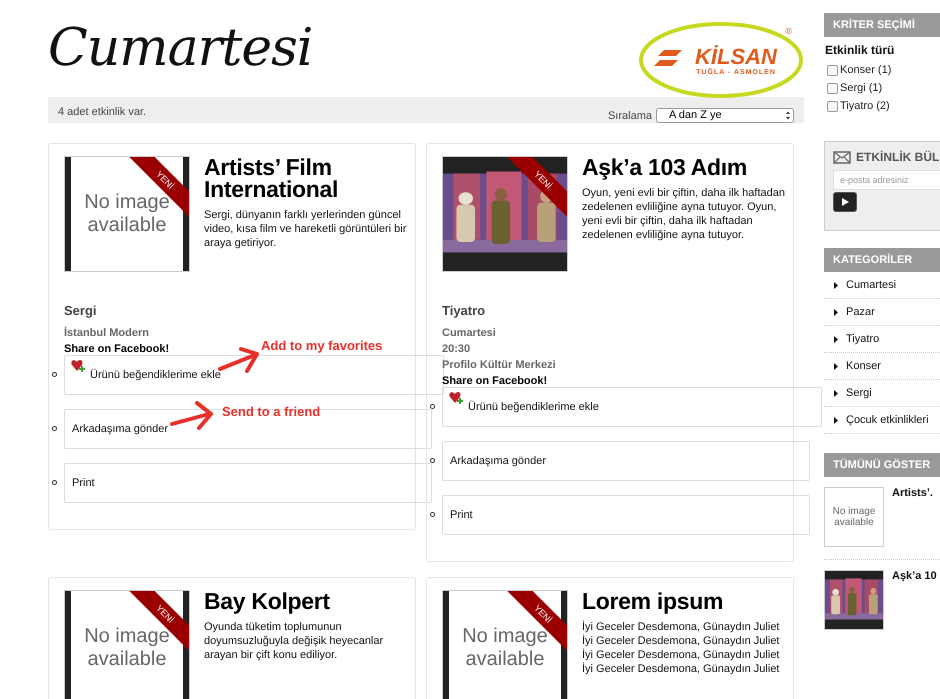  I want to click on category-link: Cumartesi, so click(882, 285).